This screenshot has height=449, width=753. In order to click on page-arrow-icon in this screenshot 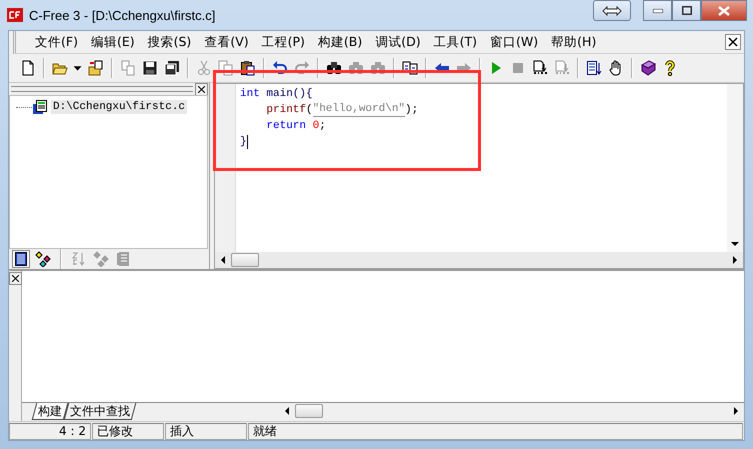, I will do `click(540, 68)`.